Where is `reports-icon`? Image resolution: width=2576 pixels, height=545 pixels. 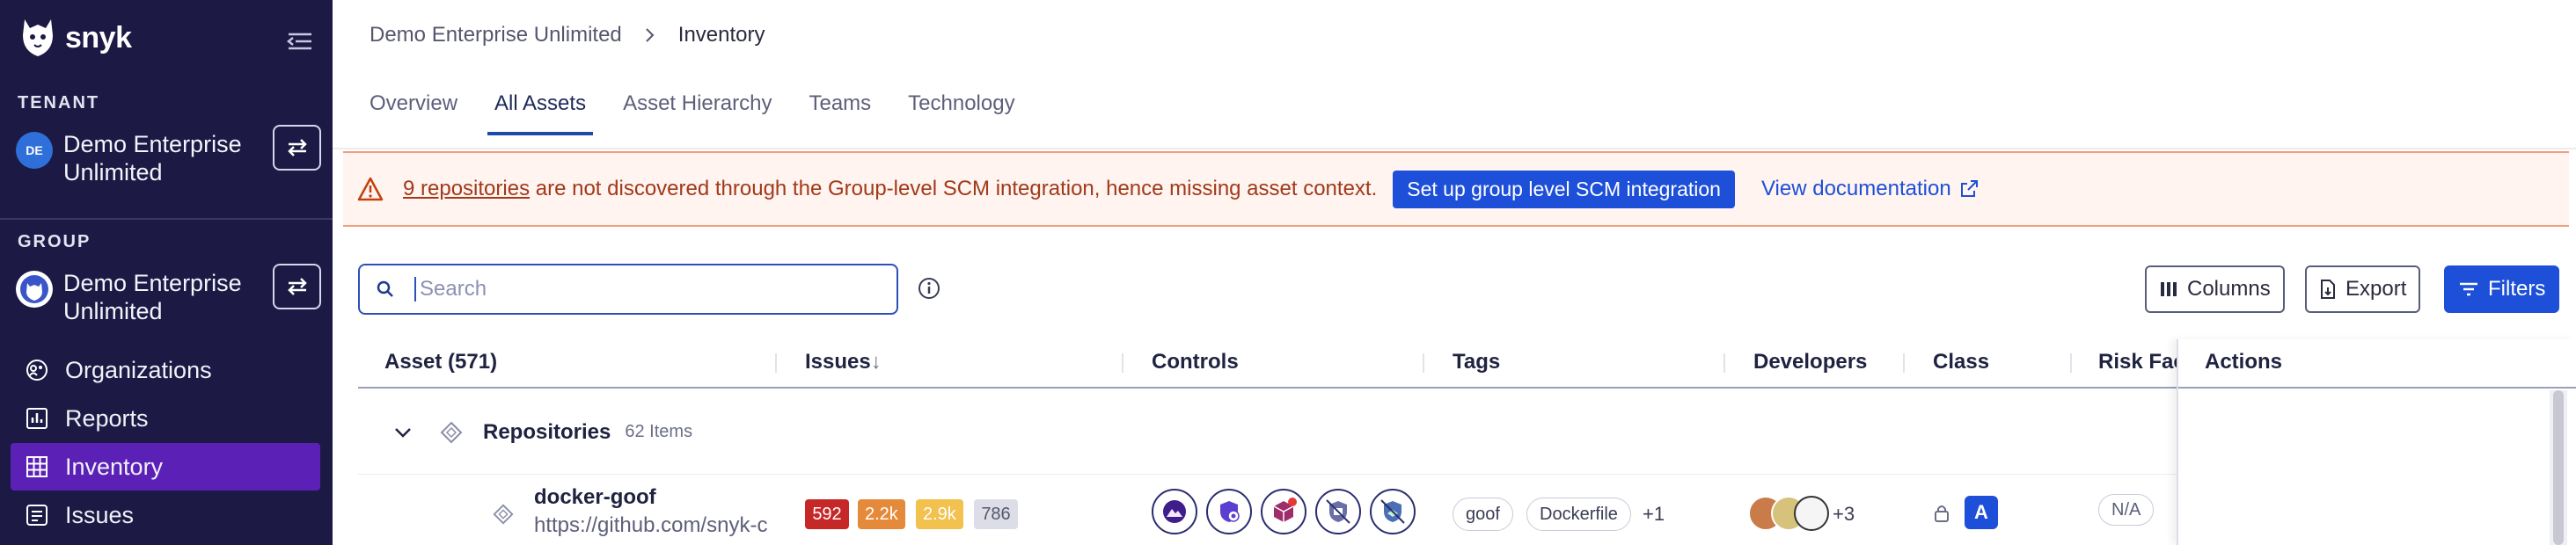 reports-icon is located at coordinates (37, 418).